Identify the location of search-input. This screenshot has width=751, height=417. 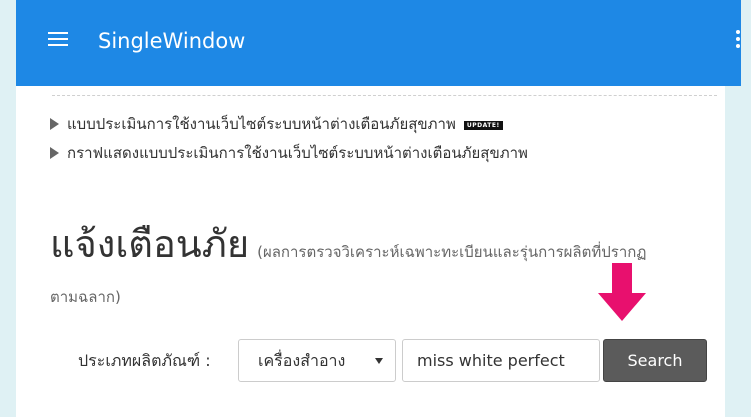
(501, 360).